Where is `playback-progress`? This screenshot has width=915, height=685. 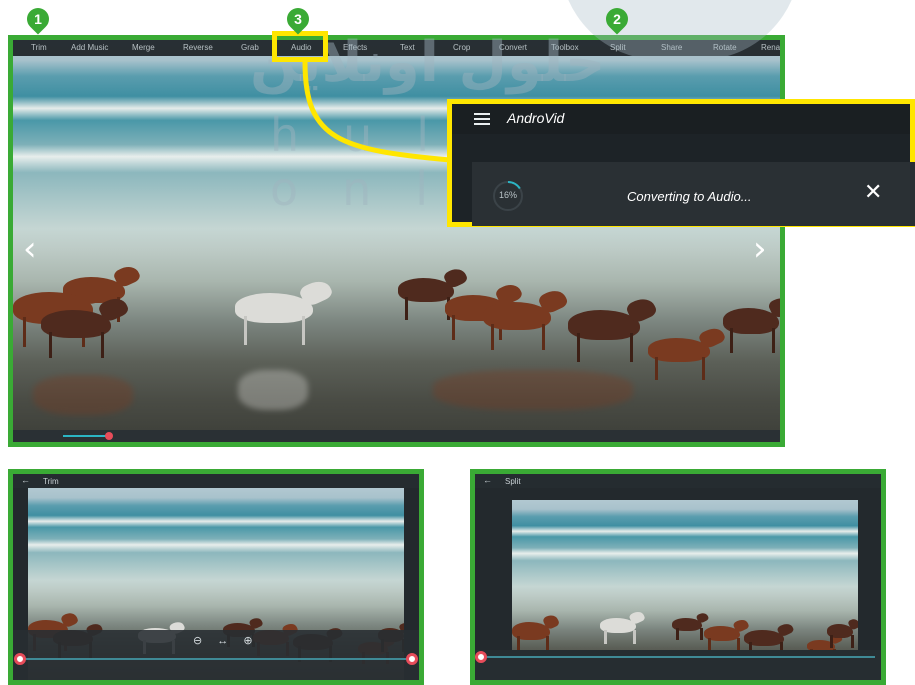 playback-progress is located at coordinates (396, 436).